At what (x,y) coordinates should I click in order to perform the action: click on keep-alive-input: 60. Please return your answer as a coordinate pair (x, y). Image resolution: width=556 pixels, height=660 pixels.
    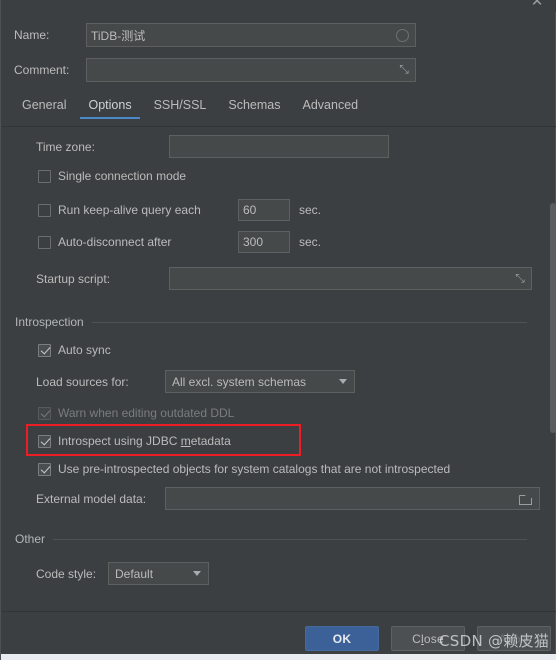
    Looking at the image, I should click on (264, 210).